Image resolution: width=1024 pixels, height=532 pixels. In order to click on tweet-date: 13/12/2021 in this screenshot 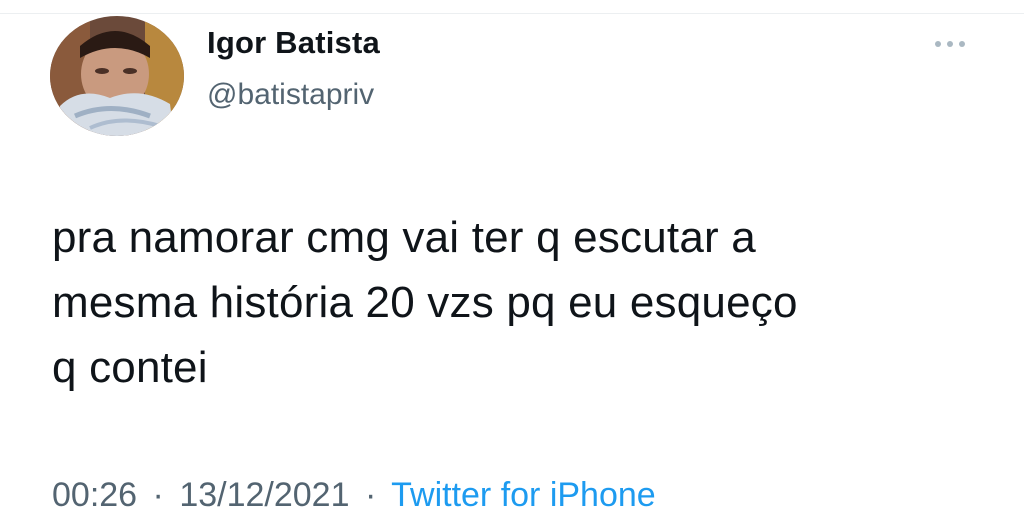, I will do `click(264, 495)`.